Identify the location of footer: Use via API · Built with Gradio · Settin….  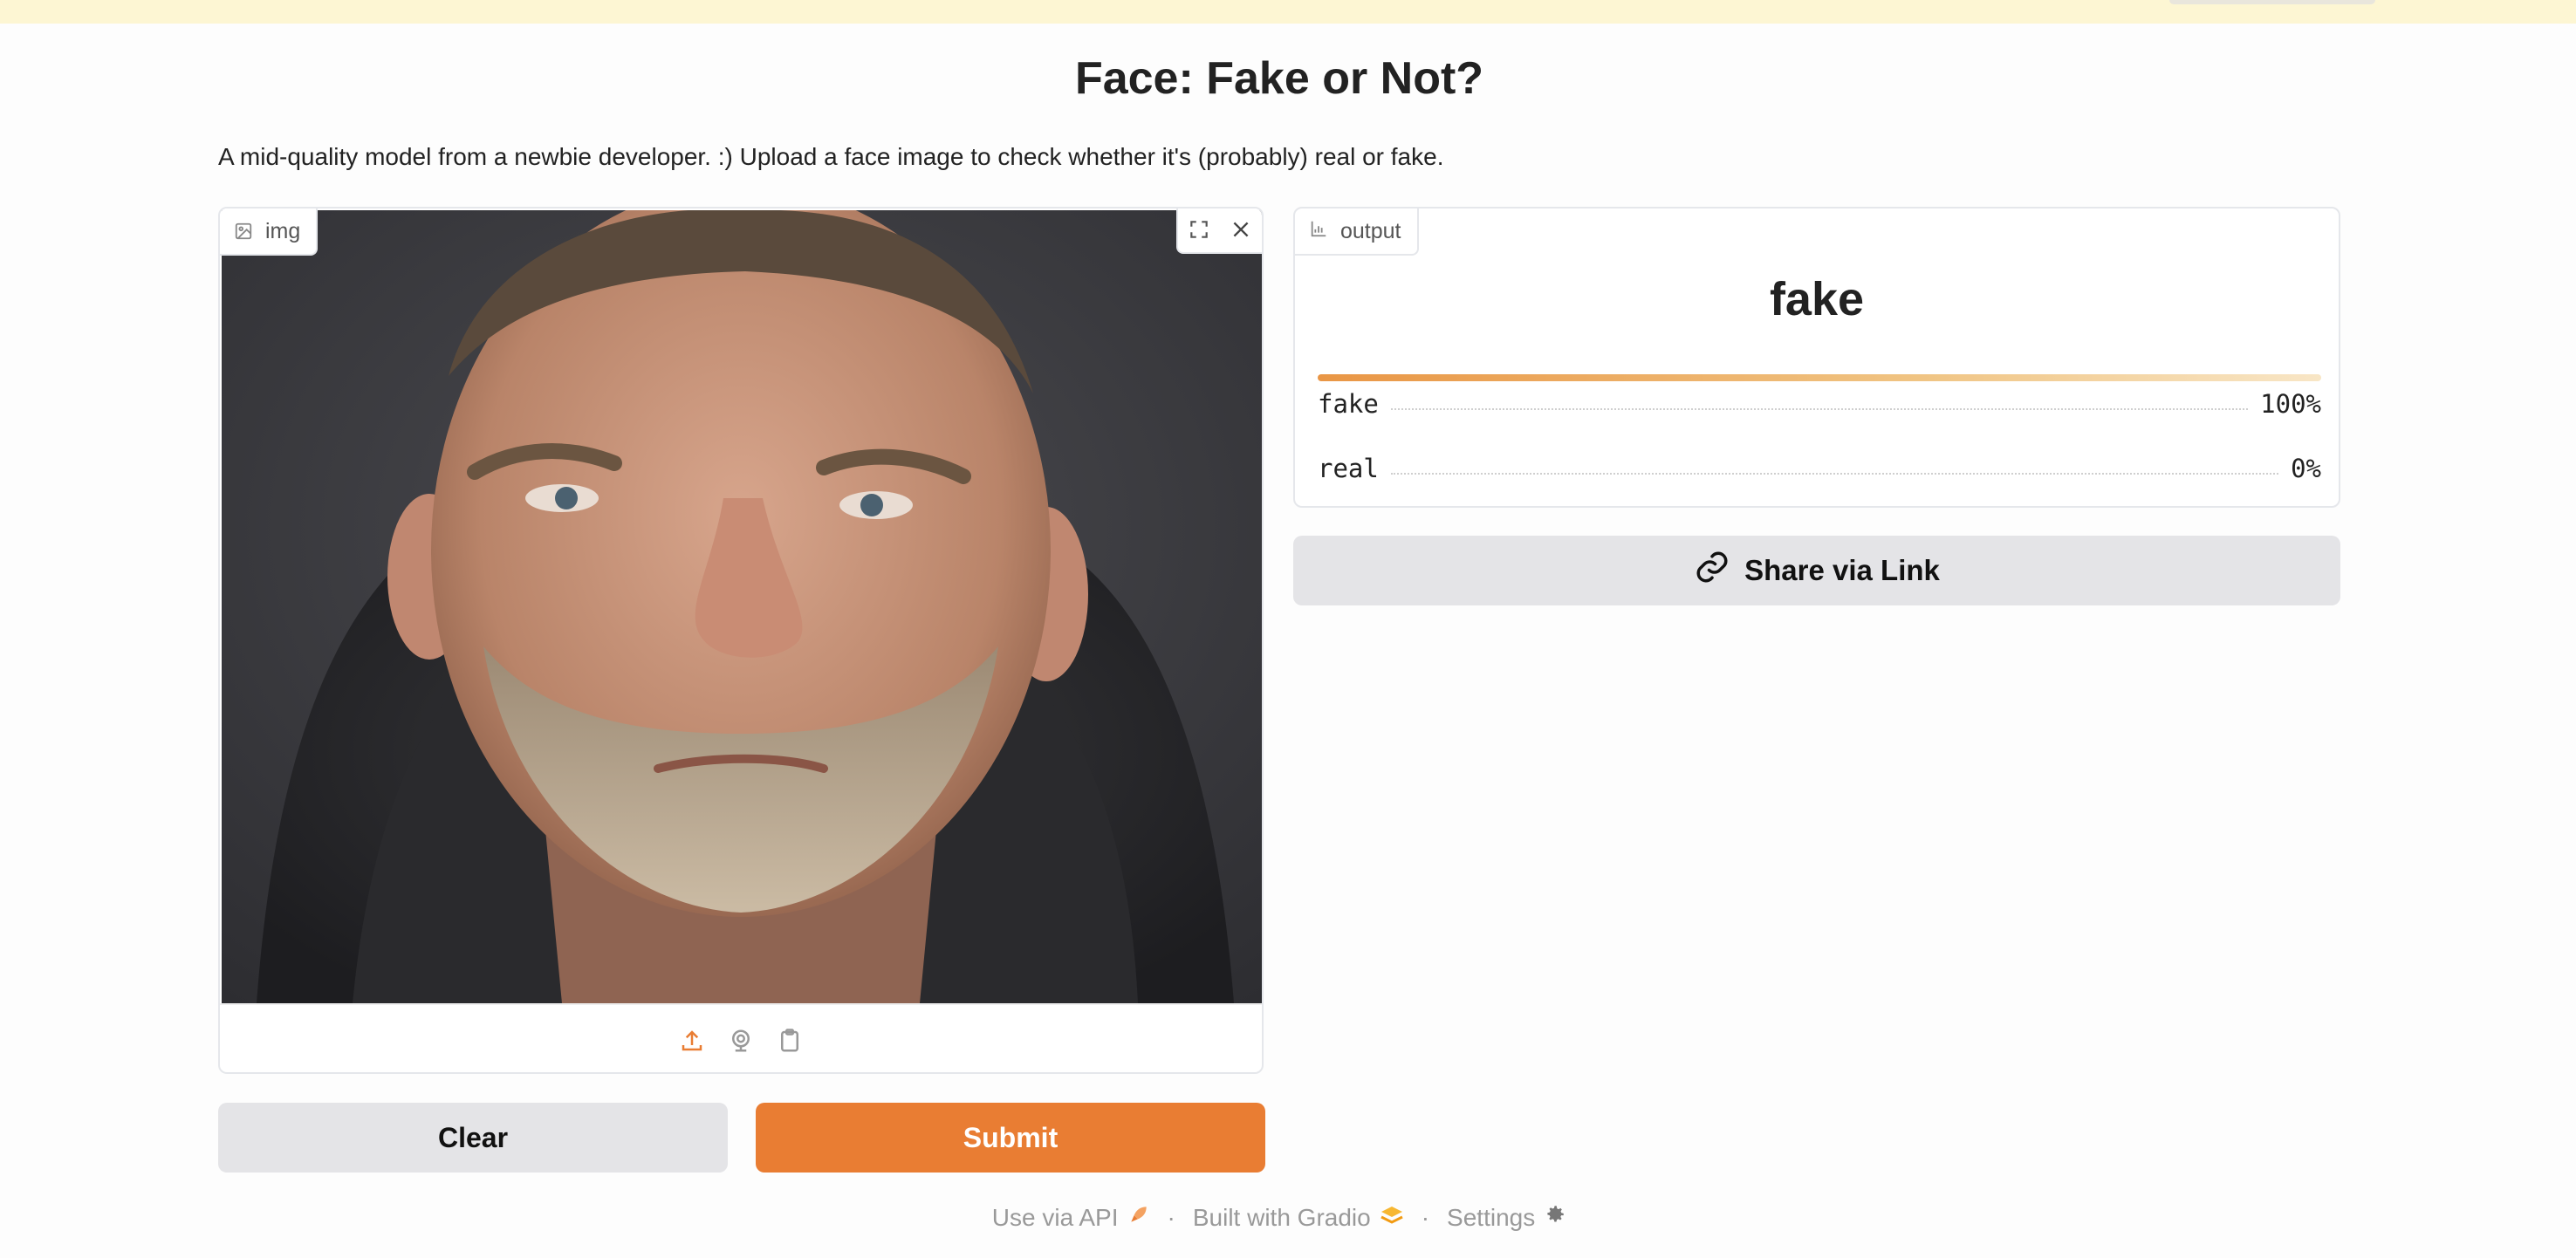
(1279, 1217).